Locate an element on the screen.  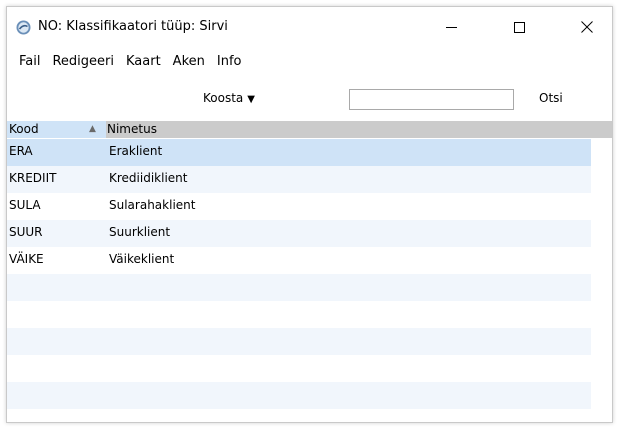
table-row: SULA Sularahaklient is located at coordinates (299, 206).